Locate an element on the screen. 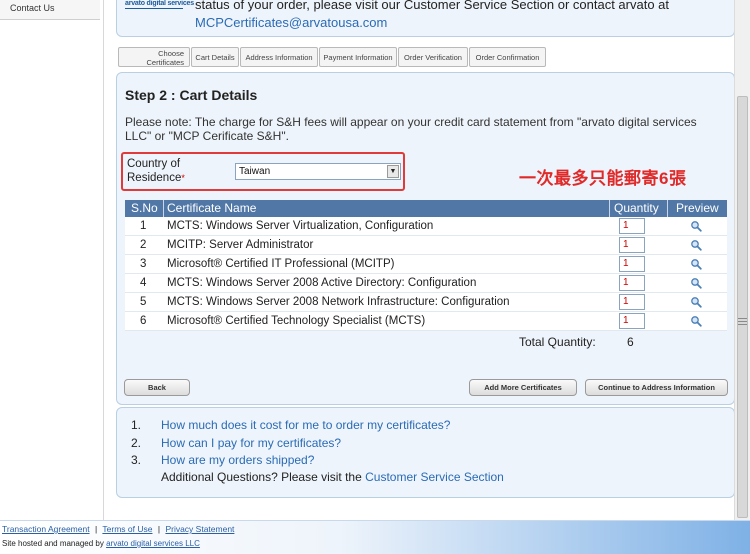 Image resolution: width=750 pixels, height=554 pixels. step-choose-certificates: Choose Certificates is located at coordinates (154, 57).